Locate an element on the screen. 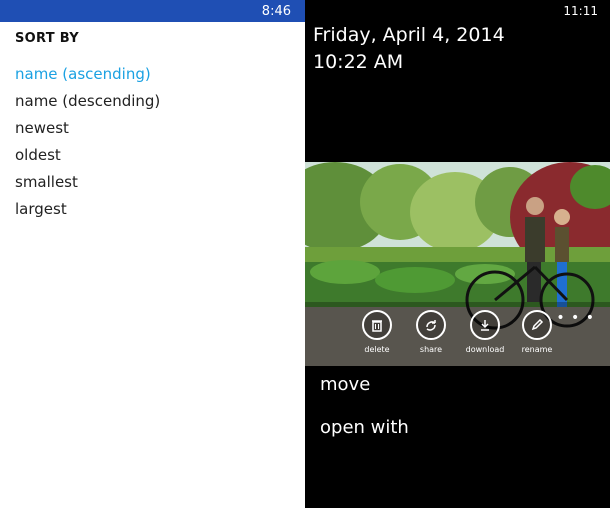 This screenshot has width=610, height=508. sort-option-name-descending: name (descending) is located at coordinates (87, 103).